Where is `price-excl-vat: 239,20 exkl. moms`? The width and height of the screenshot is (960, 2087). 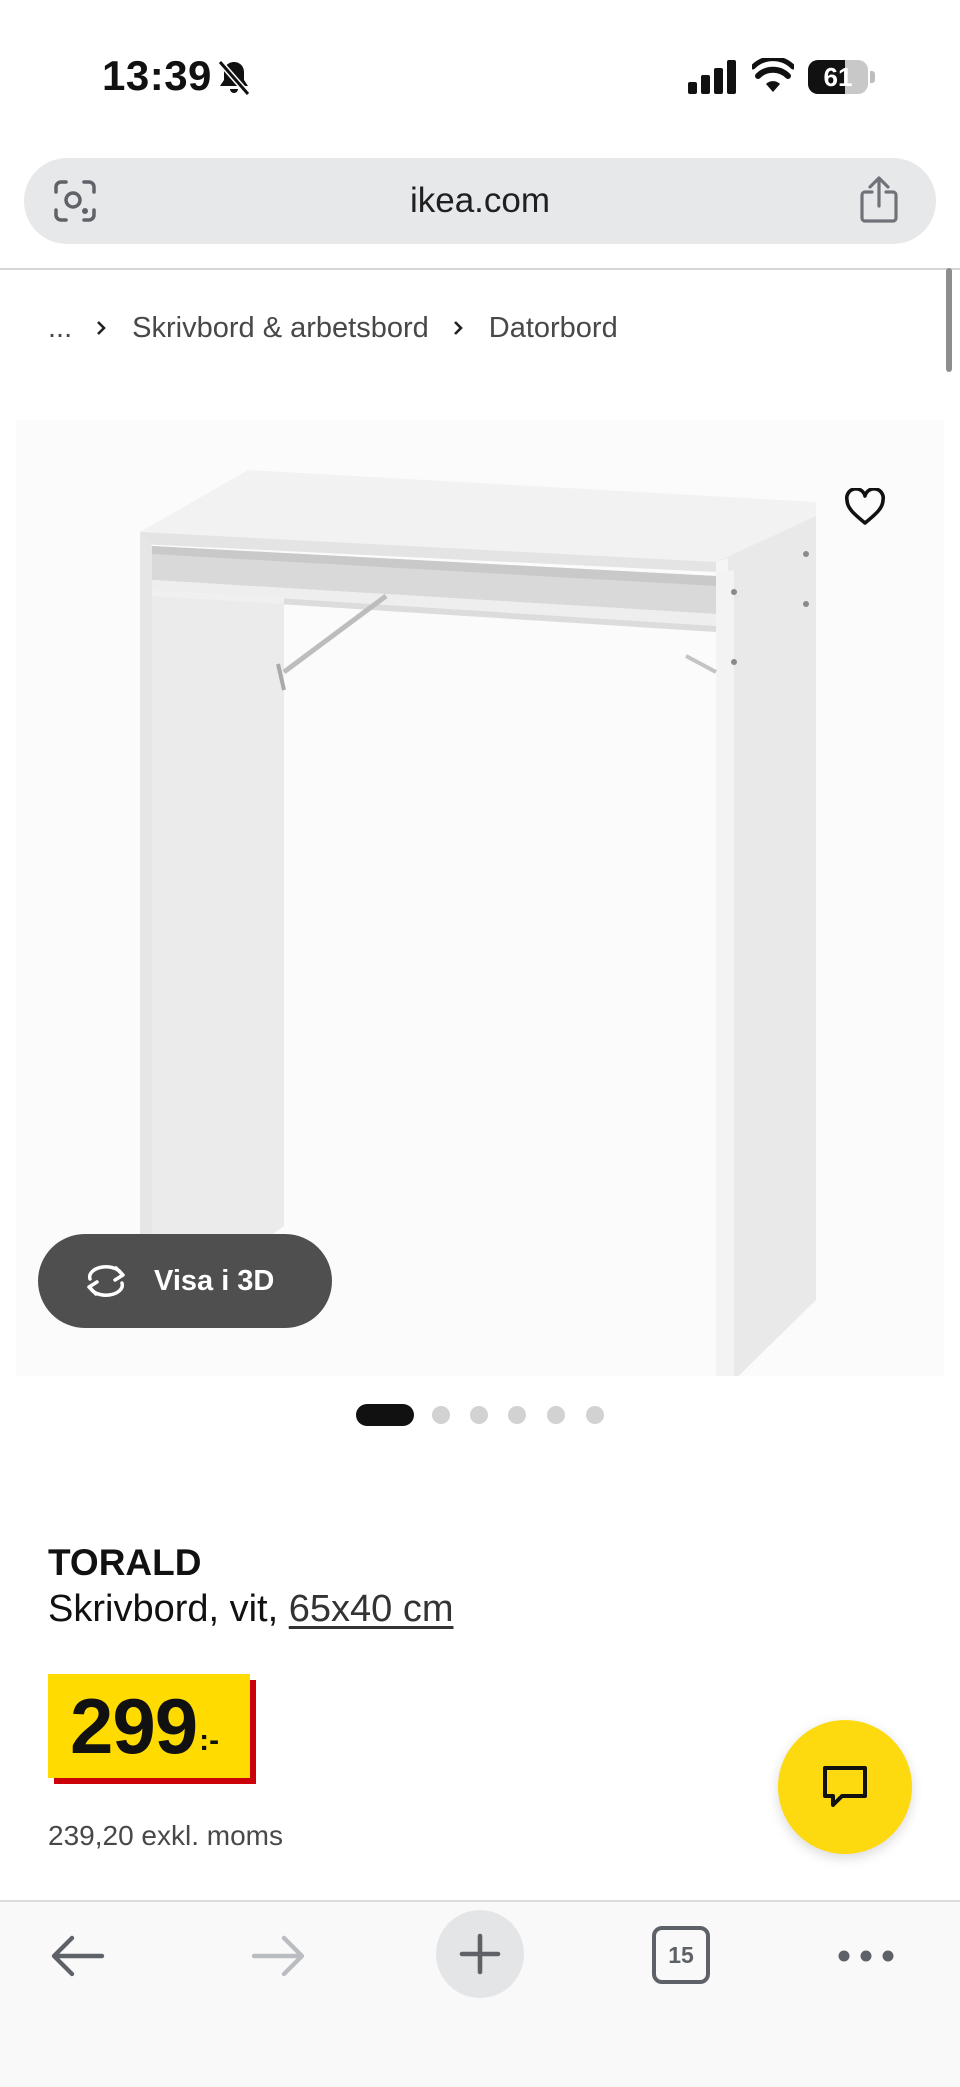 price-excl-vat: 239,20 exkl. moms is located at coordinates (165, 1835).